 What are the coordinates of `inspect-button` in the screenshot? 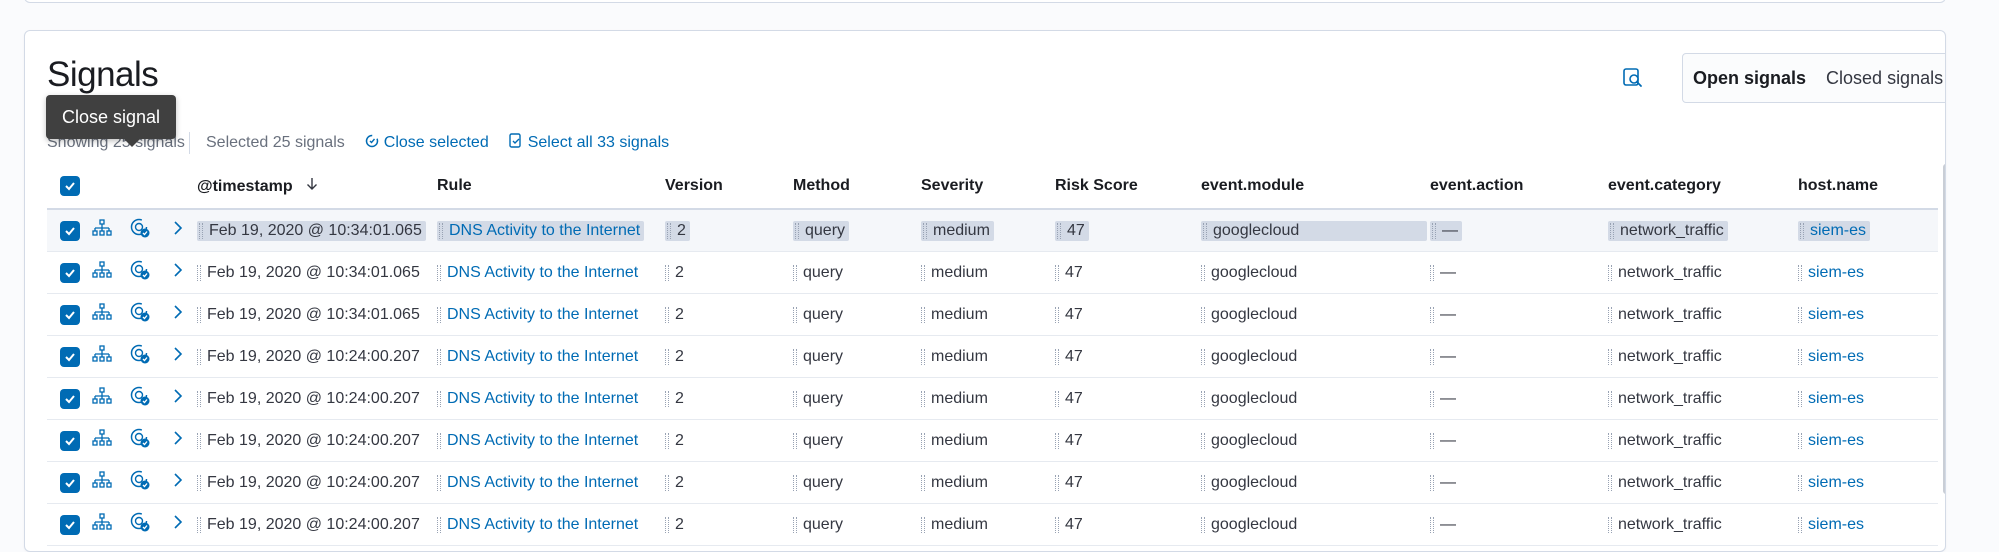 It's located at (1633, 80).